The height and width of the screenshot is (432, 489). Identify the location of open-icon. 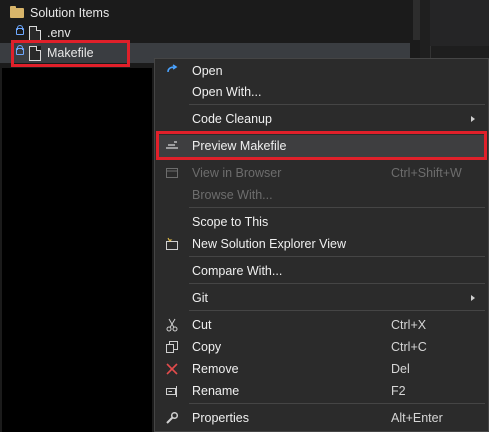
(172, 68).